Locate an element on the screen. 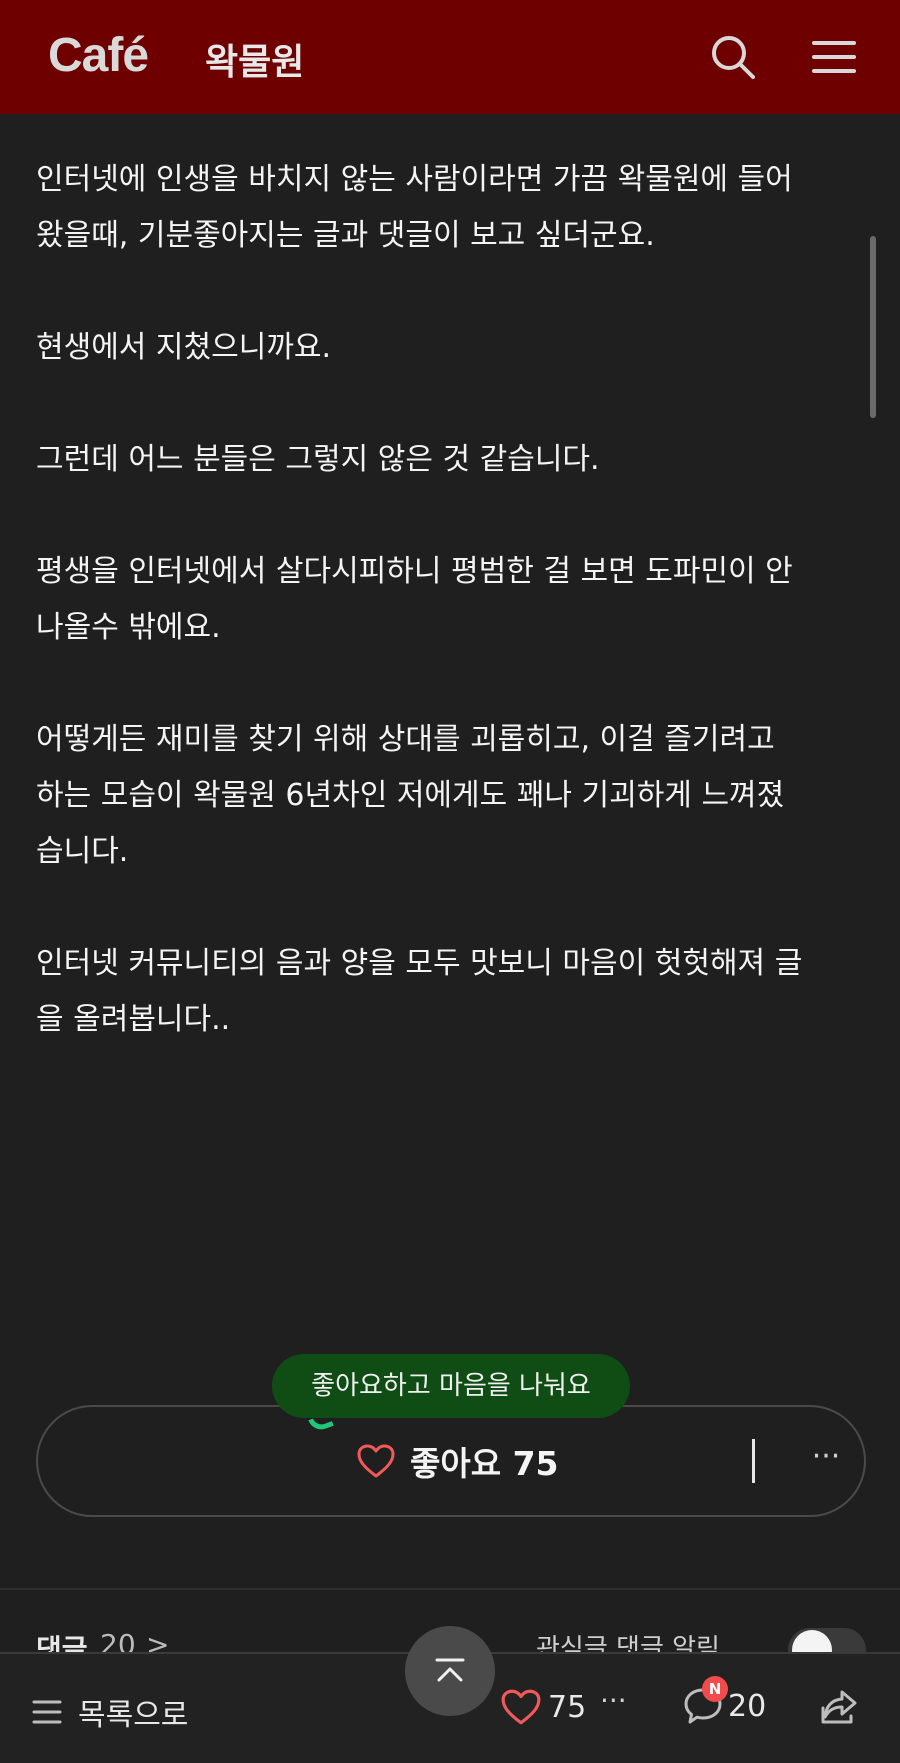 The width and height of the screenshot is (900, 1763). bottom-comment-button: N 20 is located at coordinates (724, 1701).